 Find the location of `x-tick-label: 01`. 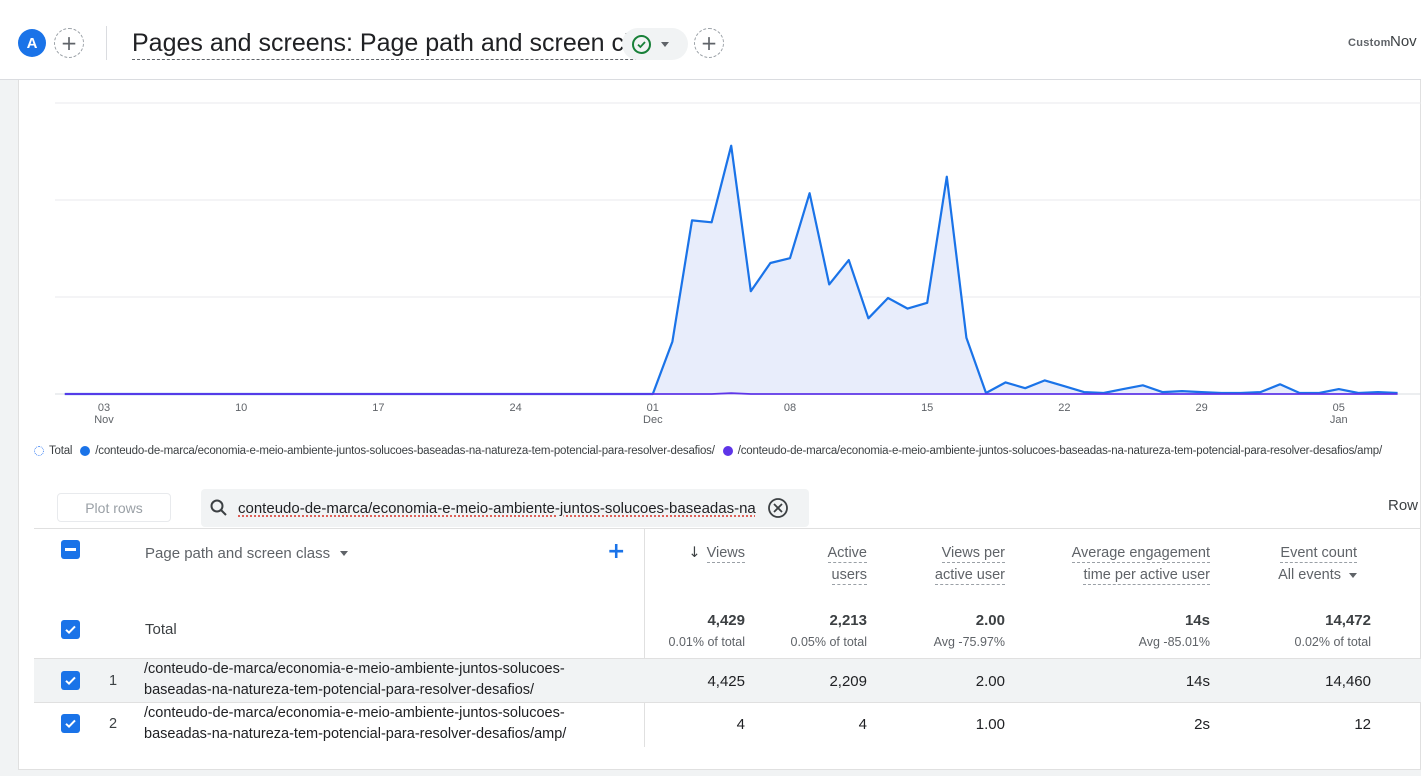

x-tick-label: 01 is located at coordinates (653, 408).